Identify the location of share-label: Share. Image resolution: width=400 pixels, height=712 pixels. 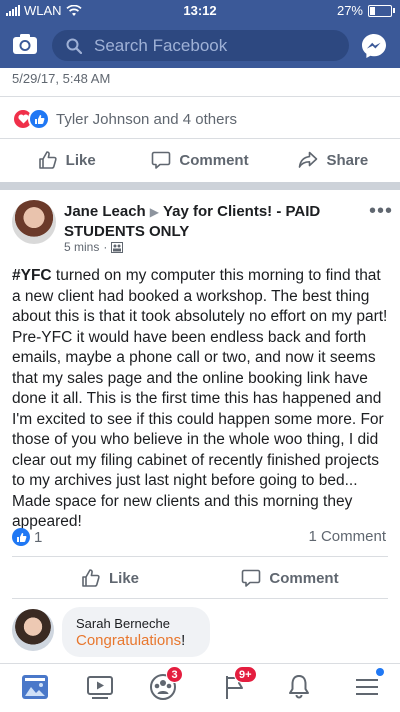
(347, 160).